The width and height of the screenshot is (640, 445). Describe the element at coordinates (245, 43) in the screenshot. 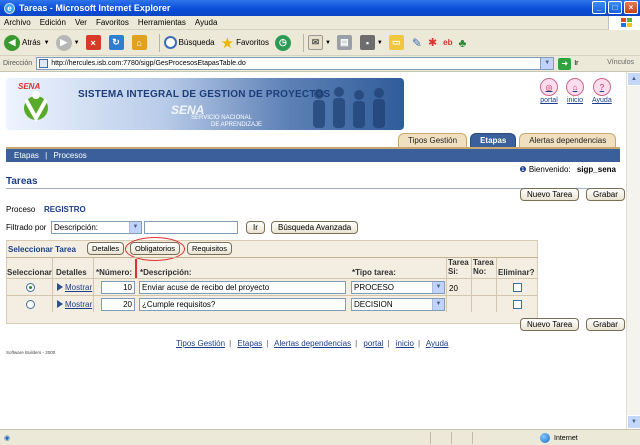

I see `favorites-button: ★ Favoritos` at that location.